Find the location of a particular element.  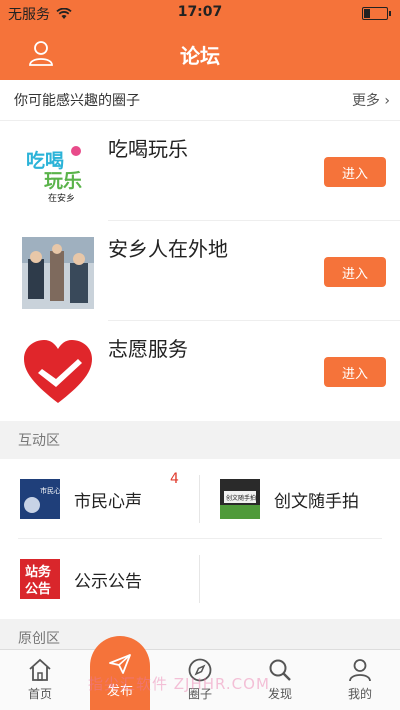

grid-item-photo-report: 创文随手拍 创文随手拍 is located at coordinates (300, 499).